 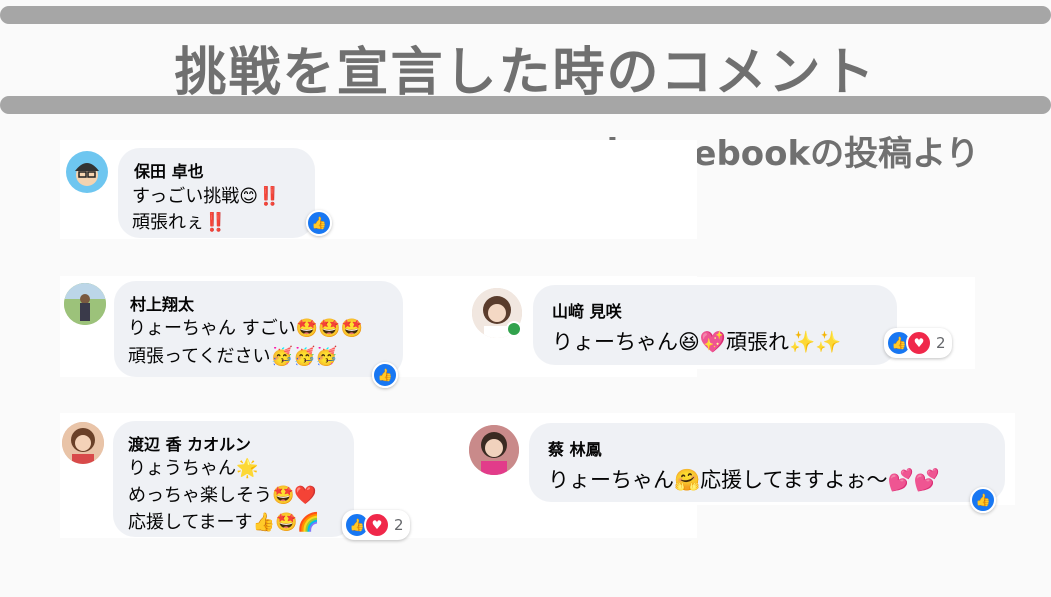 I want to click on avatar-illustration-icon, so click(x=87, y=174).